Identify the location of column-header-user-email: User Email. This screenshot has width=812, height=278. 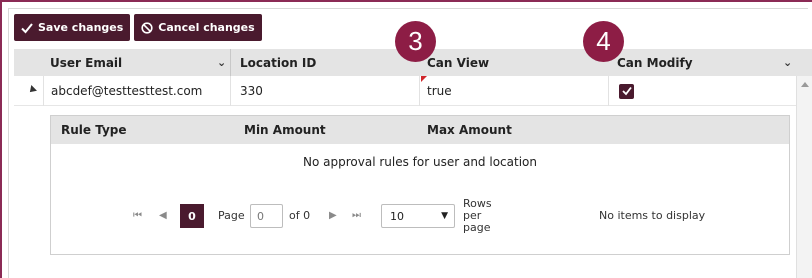
(86, 62).